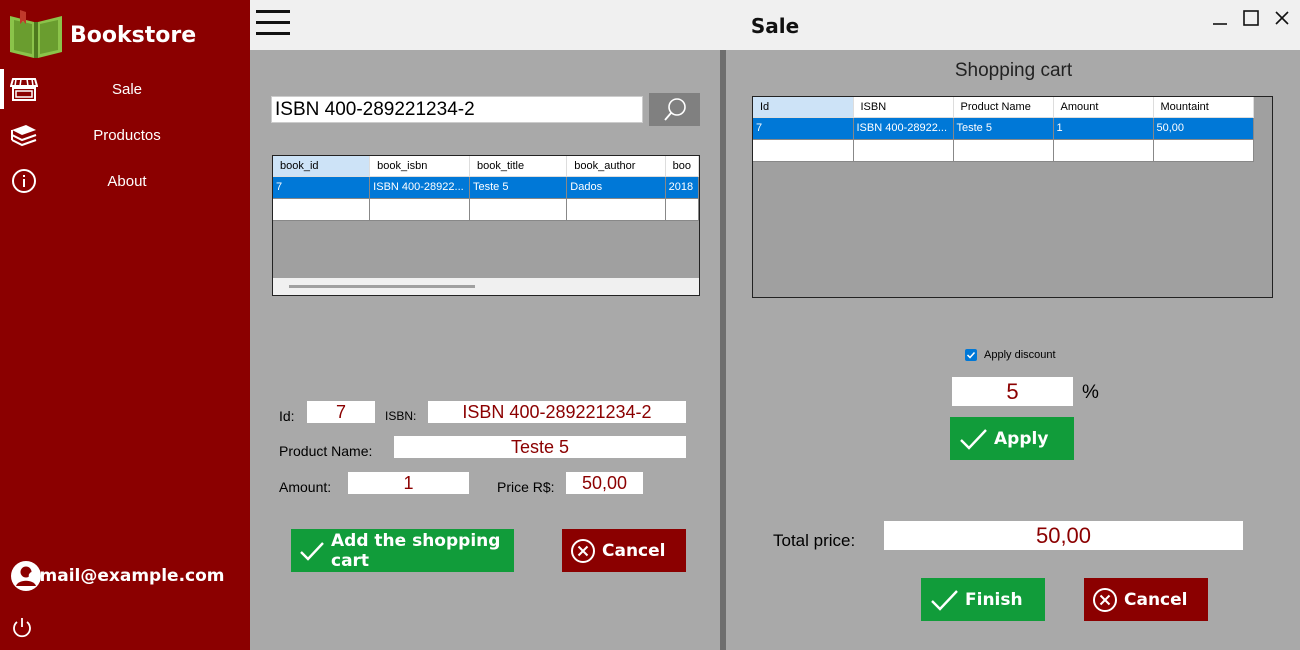 This screenshot has width=1300, height=650. I want to click on apply-discount-checkbox, so click(971, 355).